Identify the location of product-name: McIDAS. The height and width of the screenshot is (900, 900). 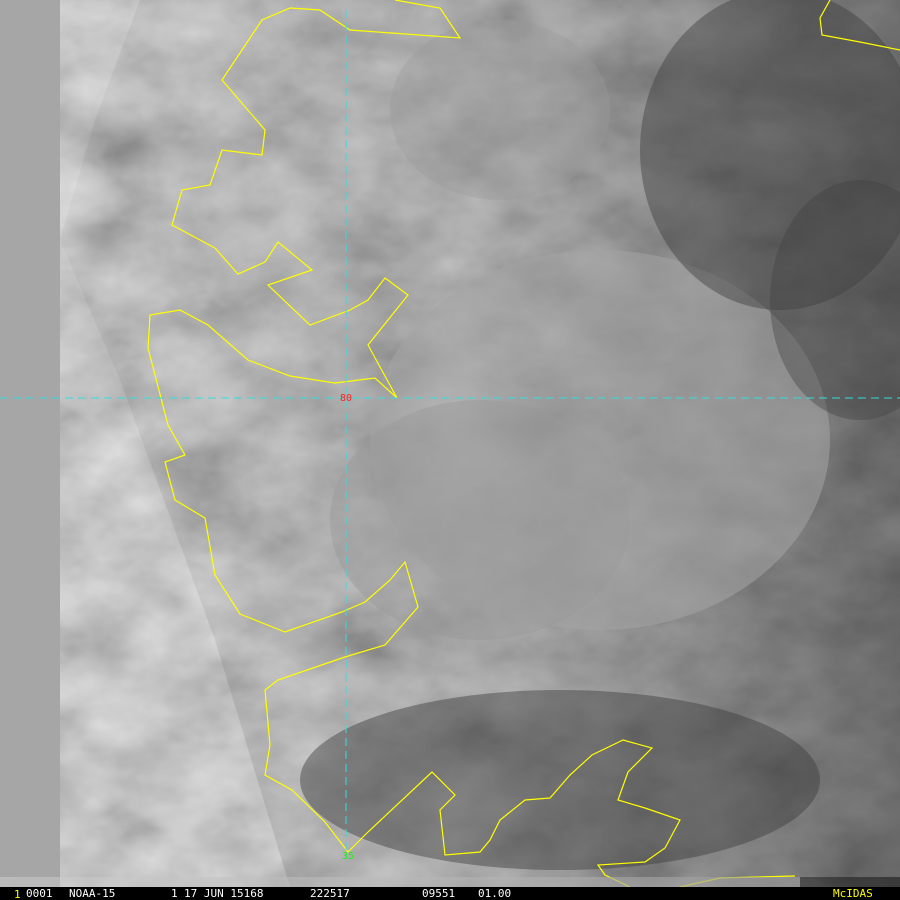
(853, 893).